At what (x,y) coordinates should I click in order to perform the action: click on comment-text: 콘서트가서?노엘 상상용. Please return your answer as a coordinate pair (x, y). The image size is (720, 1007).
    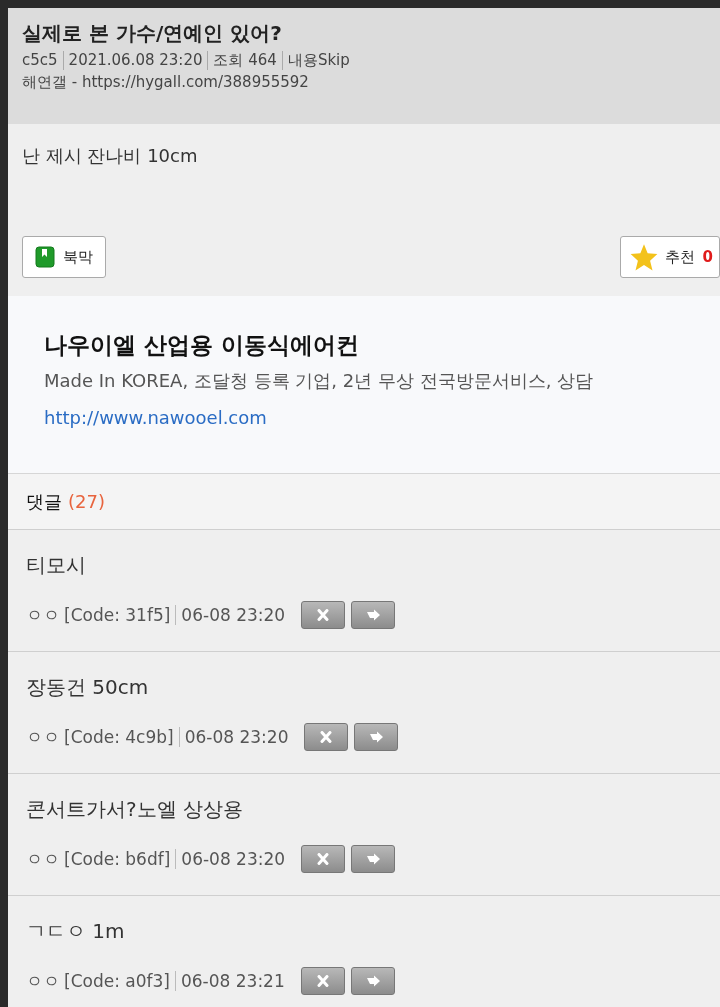
    Looking at the image, I should click on (135, 809).